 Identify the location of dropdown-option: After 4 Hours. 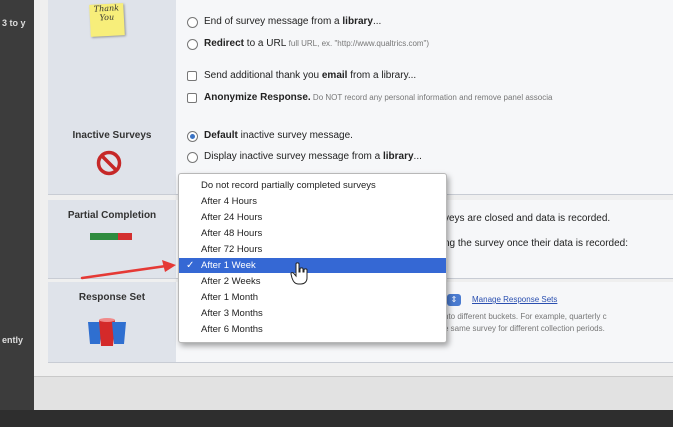
(312, 201).